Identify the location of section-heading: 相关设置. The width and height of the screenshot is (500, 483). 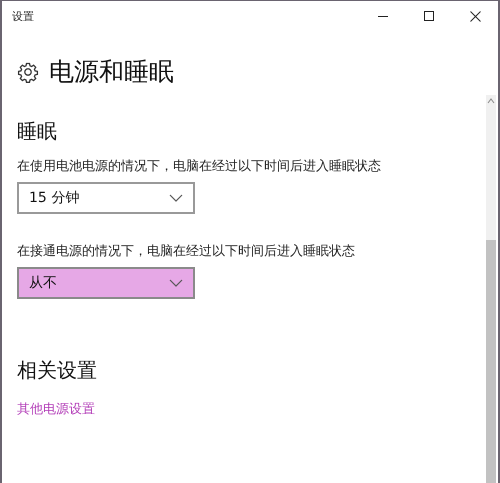
(57, 370).